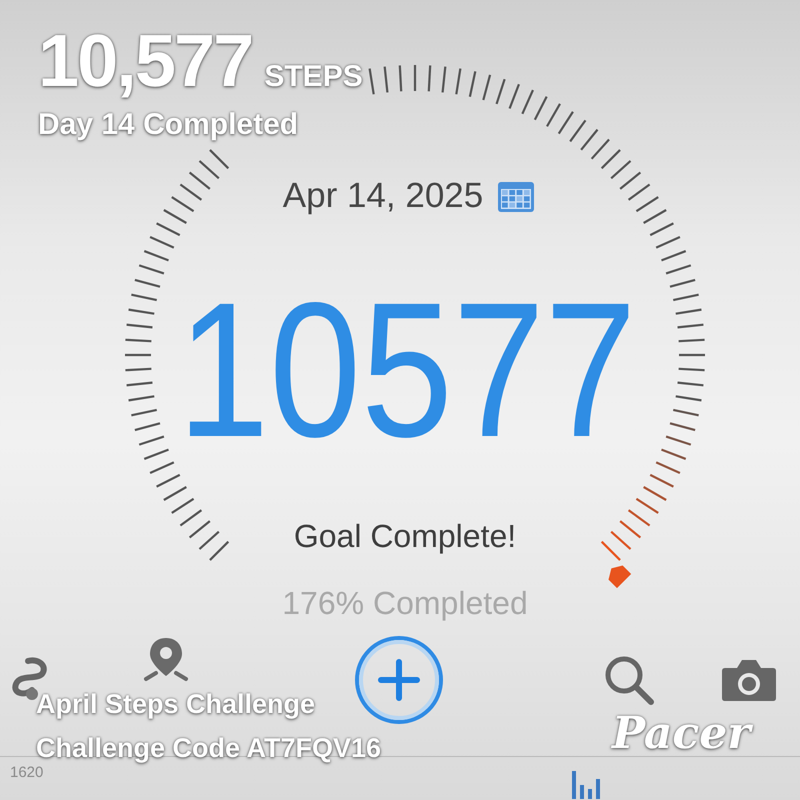 The image size is (800, 800). What do you see at coordinates (407, 370) in the screenshot?
I see `step-count: 10577` at bounding box center [407, 370].